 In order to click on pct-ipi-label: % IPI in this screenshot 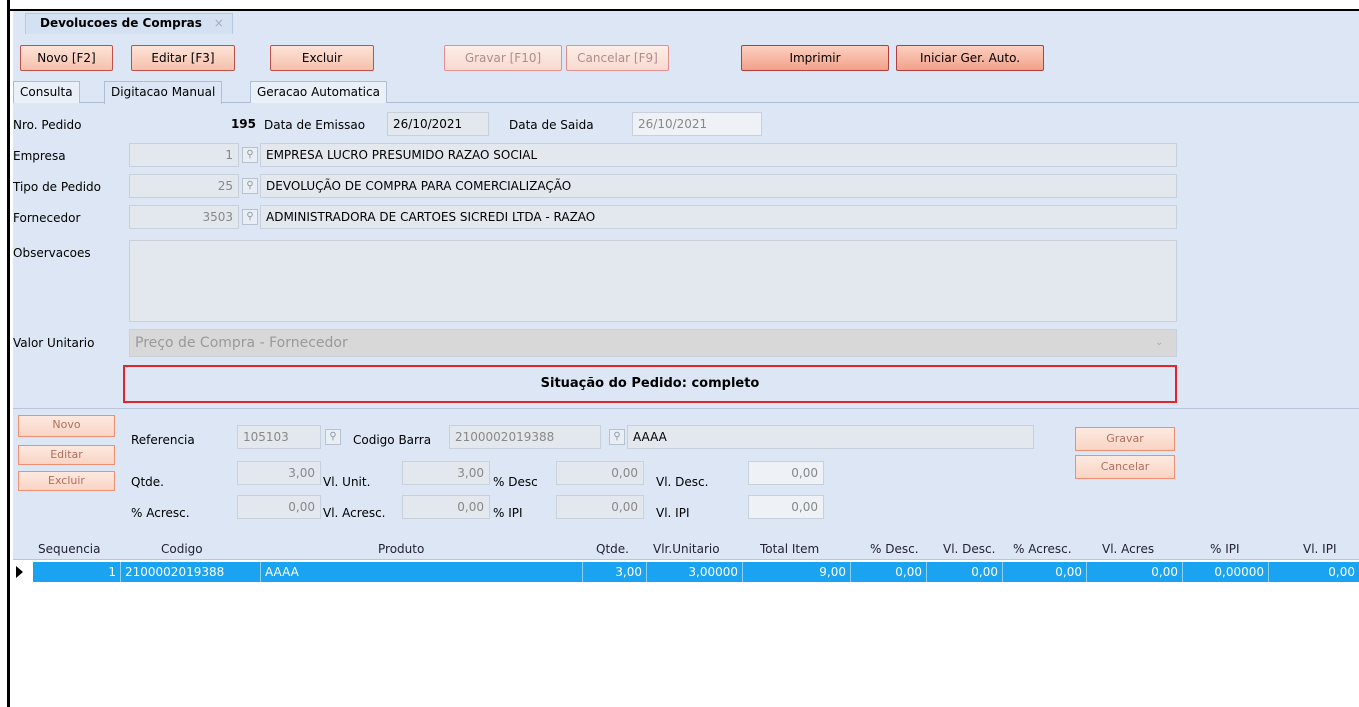, I will do `click(508, 513)`.